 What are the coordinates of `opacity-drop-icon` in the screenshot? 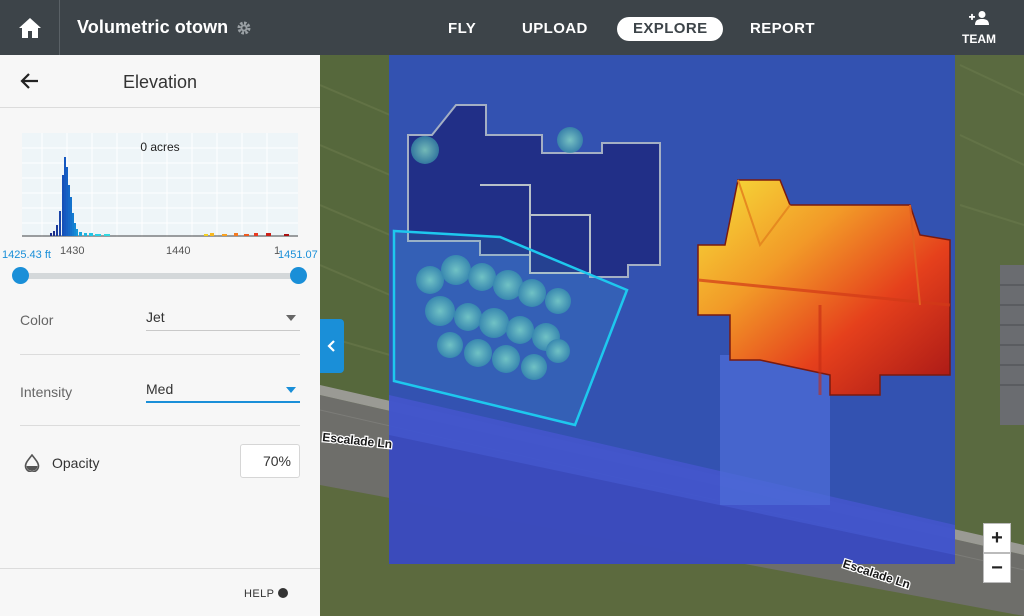 It's located at (32, 463).